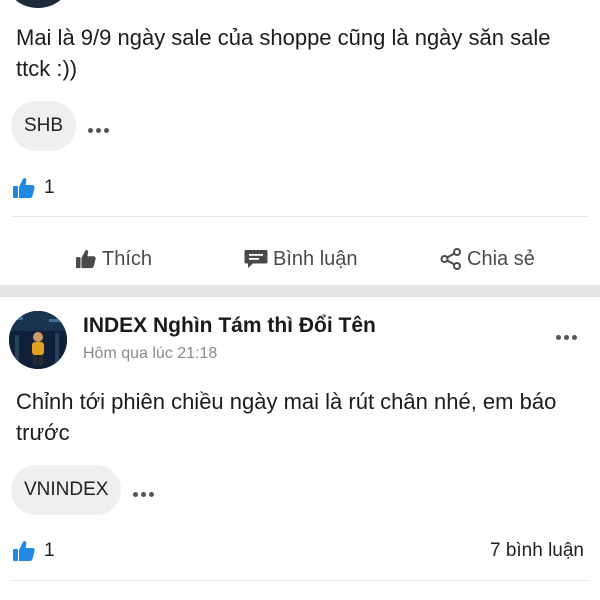 Image resolution: width=600 pixels, height=600 pixels. I want to click on comment-button: Bình luận, so click(301, 259).